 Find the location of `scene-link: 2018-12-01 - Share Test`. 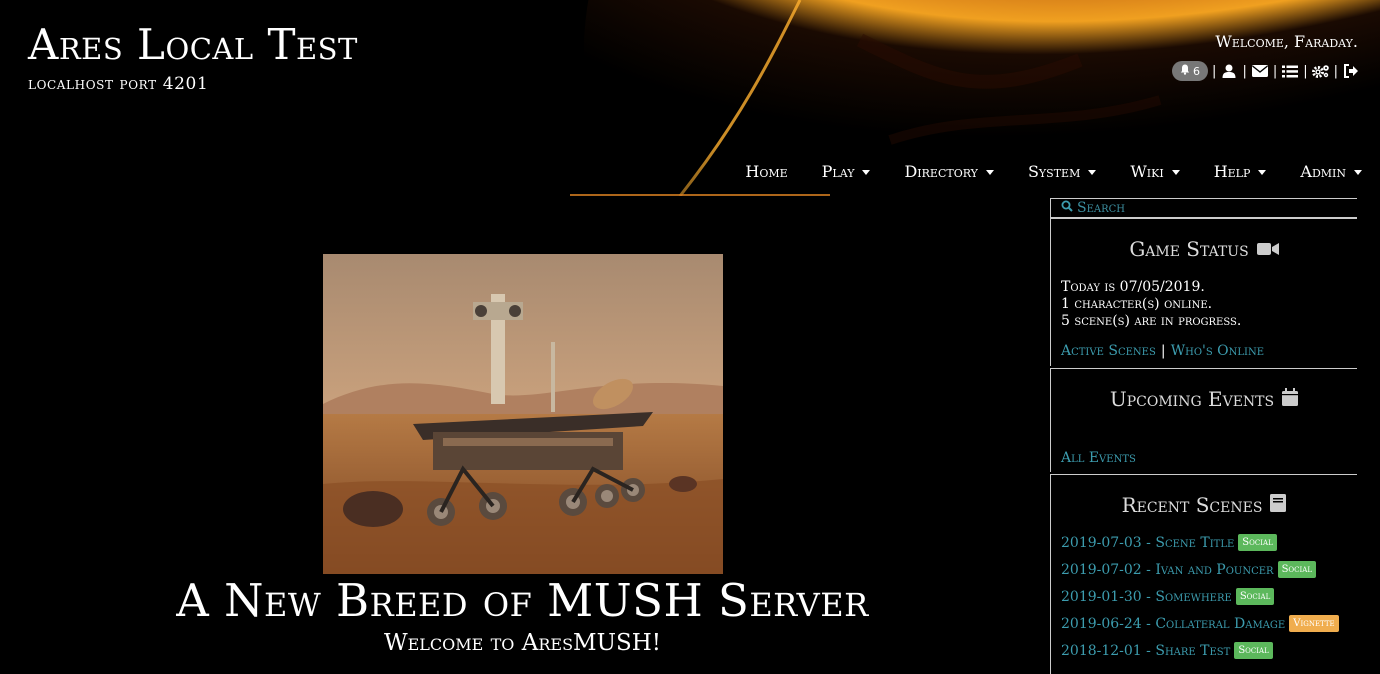

scene-link: 2018-12-01 - Share Test is located at coordinates (1145, 651).